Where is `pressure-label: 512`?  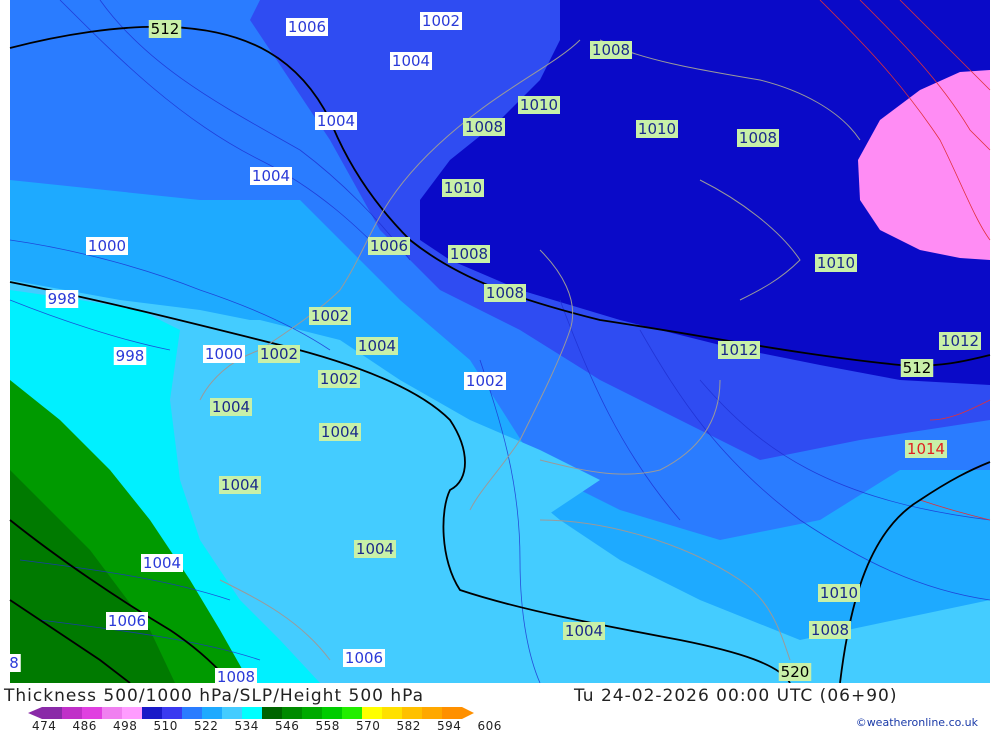 pressure-label: 512 is located at coordinates (917, 368).